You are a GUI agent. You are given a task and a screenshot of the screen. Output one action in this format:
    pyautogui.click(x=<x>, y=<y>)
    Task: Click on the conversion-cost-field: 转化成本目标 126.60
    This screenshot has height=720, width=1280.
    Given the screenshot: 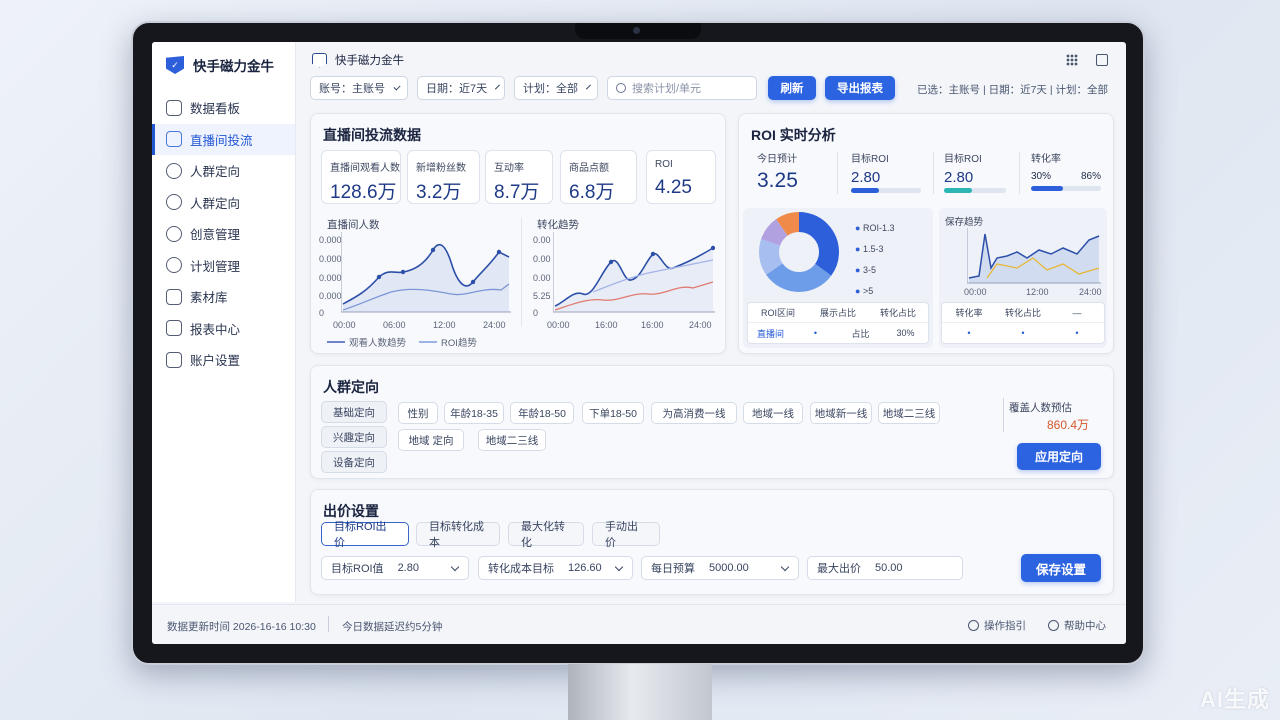 What is the action you would take?
    pyautogui.click(x=555, y=568)
    